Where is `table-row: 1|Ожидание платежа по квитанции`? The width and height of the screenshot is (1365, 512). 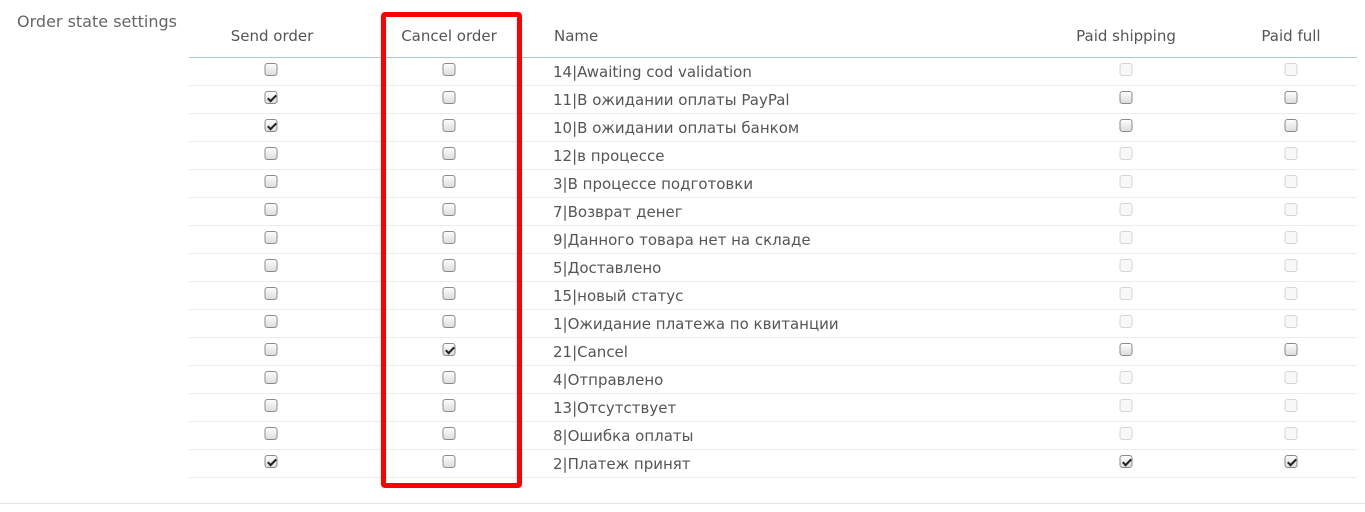 table-row: 1|Ожидание платежа по квитанции is located at coordinates (773, 324).